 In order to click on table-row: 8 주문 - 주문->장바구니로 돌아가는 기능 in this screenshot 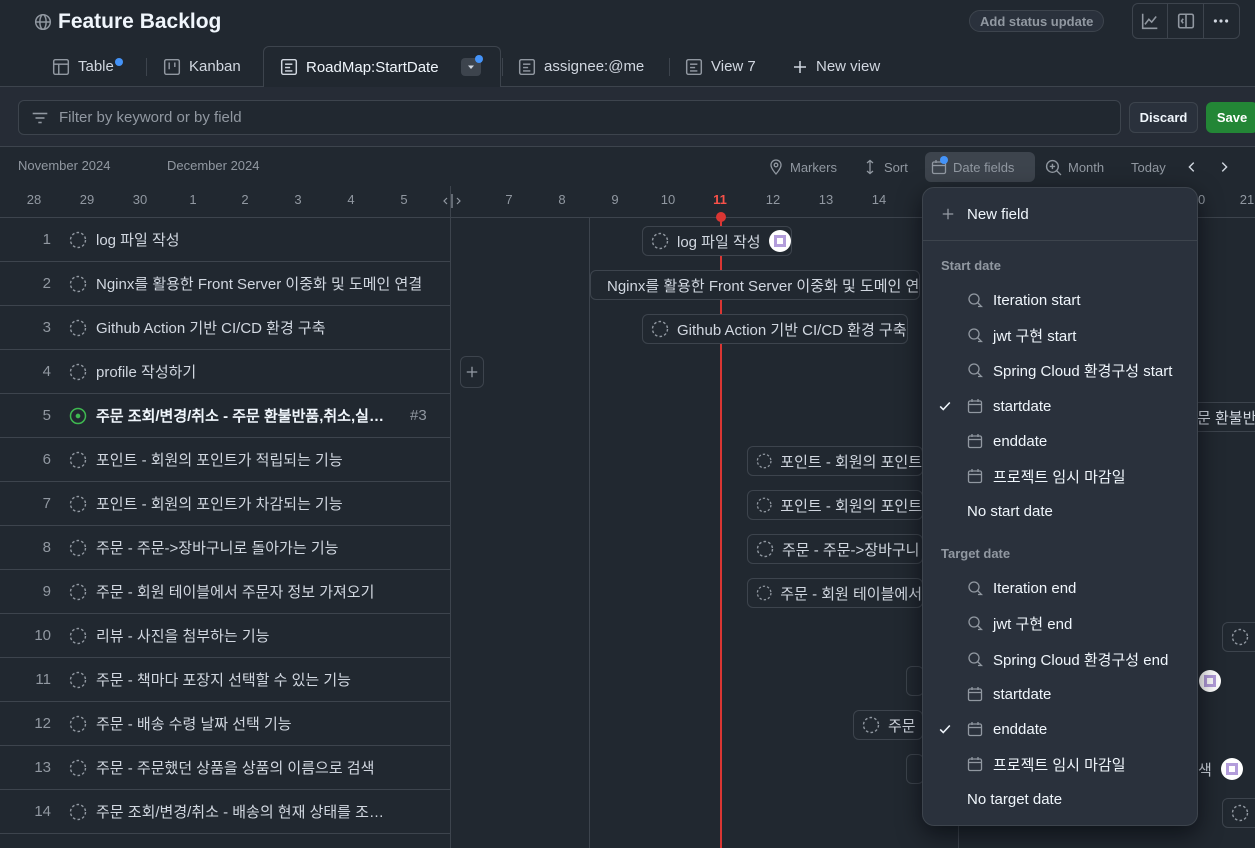, I will do `click(225, 548)`.